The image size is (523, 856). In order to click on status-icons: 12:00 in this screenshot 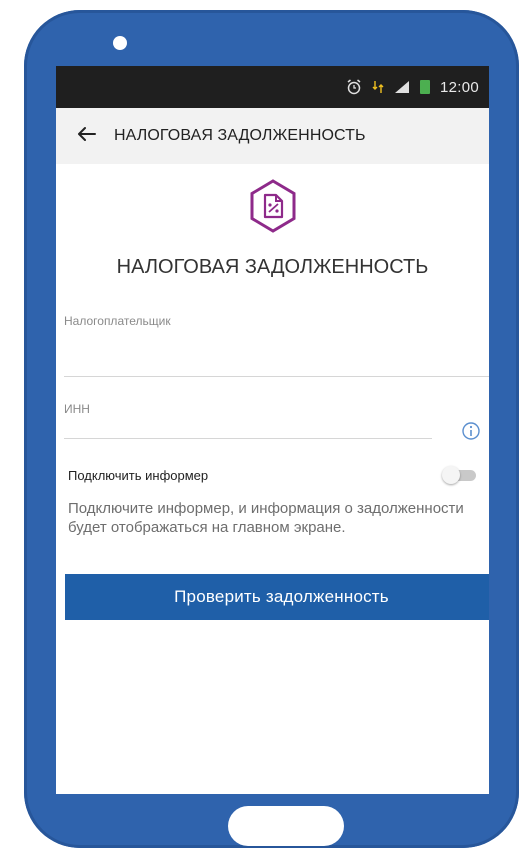, I will do `click(412, 87)`.